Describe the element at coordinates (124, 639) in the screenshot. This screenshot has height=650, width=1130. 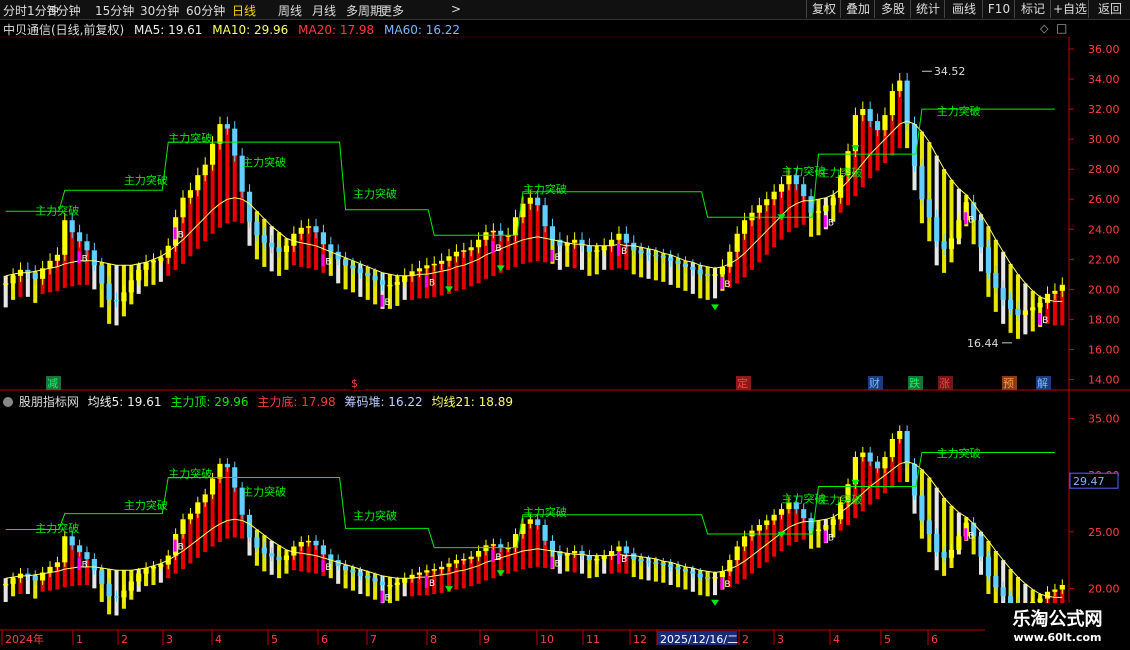
I see `time-label-2: 2` at that location.